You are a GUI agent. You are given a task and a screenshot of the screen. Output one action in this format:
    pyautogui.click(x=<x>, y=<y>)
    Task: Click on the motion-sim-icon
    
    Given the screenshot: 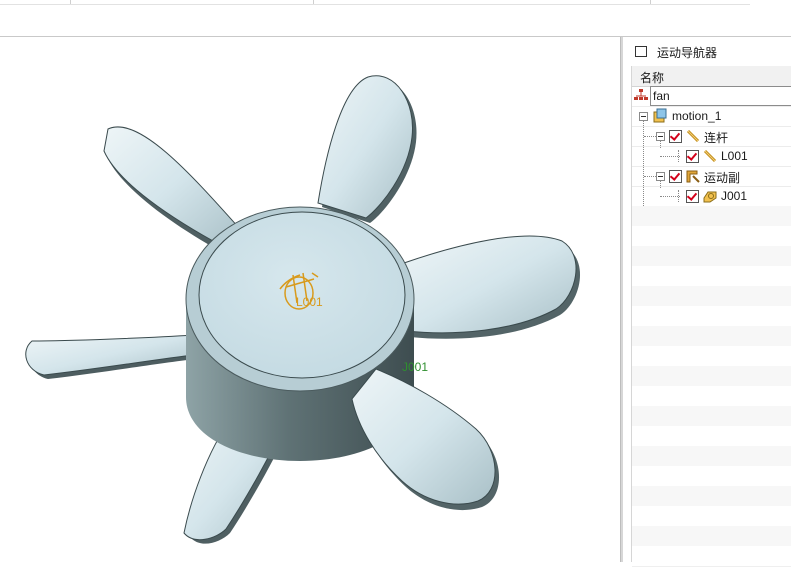 What is the action you would take?
    pyautogui.click(x=660, y=115)
    